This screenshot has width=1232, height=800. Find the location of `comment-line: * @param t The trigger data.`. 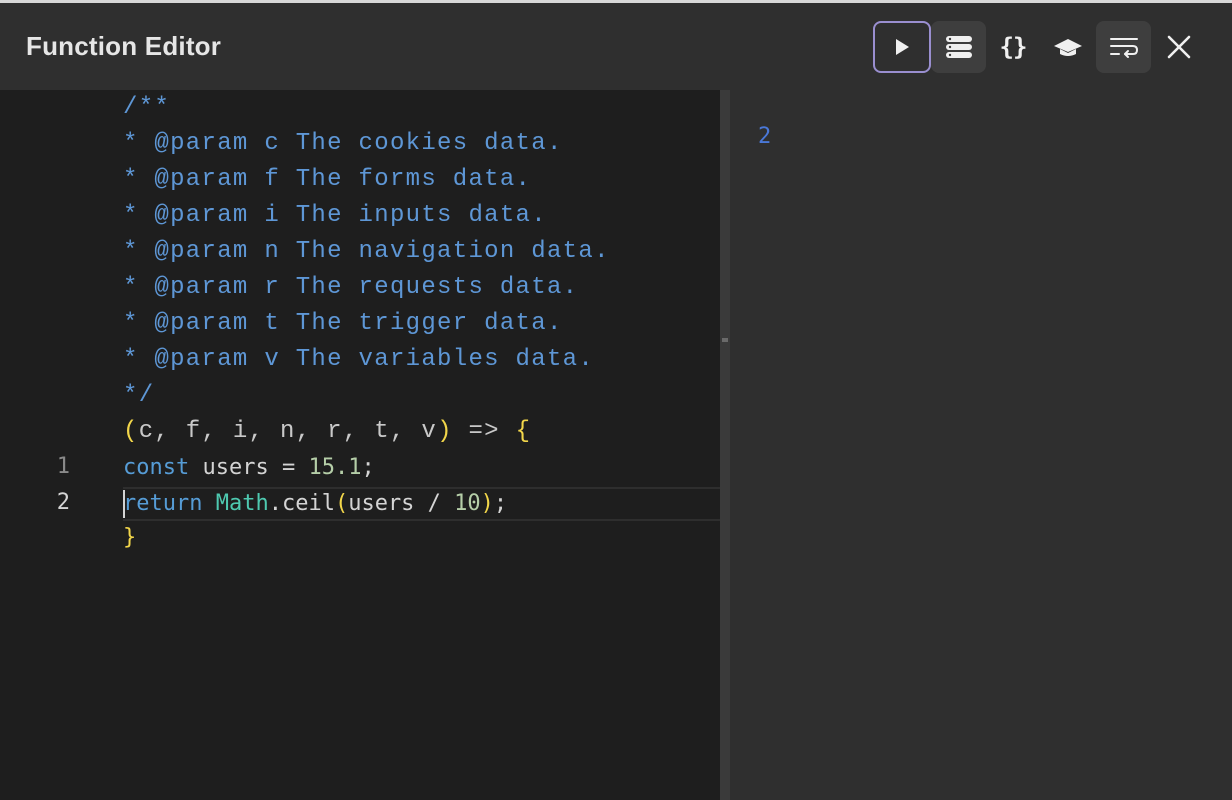

comment-line: * @param t The trigger data. is located at coordinates (343, 323).